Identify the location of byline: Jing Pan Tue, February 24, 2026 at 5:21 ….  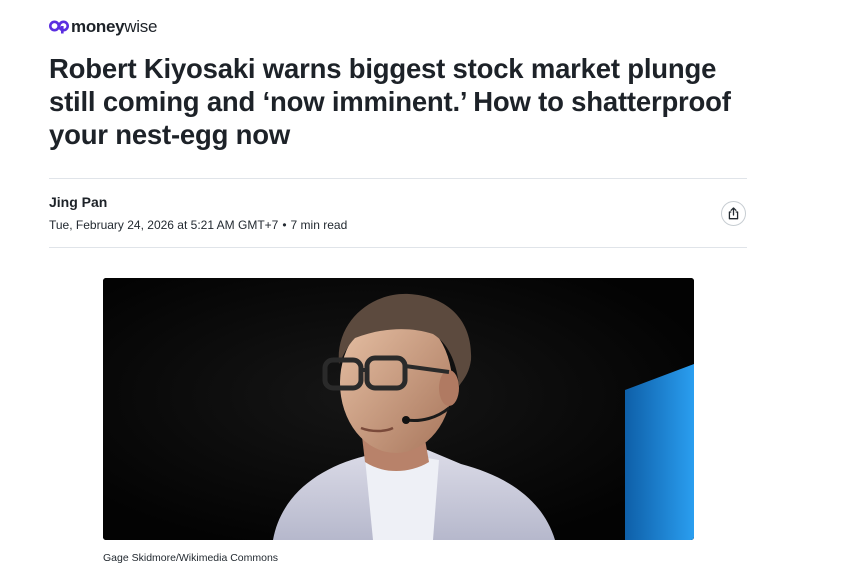
(198, 213).